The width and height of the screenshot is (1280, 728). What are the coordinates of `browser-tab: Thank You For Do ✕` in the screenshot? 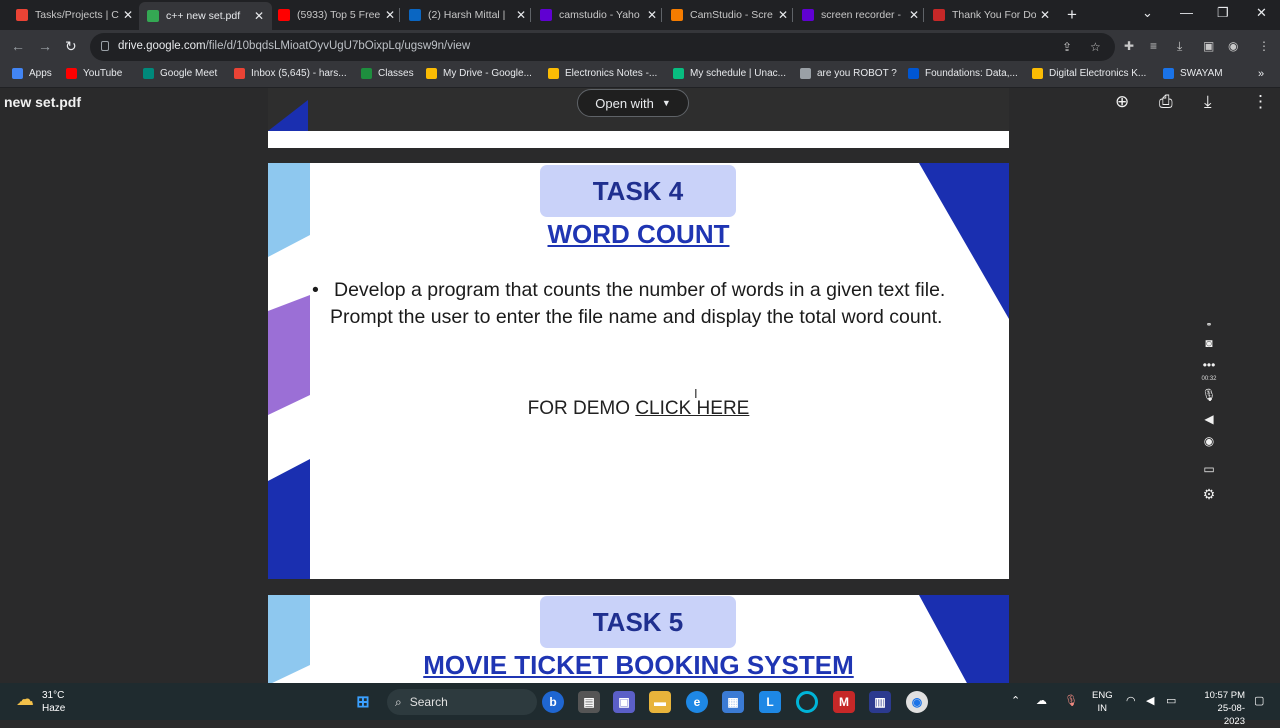 It's located at (991, 15).